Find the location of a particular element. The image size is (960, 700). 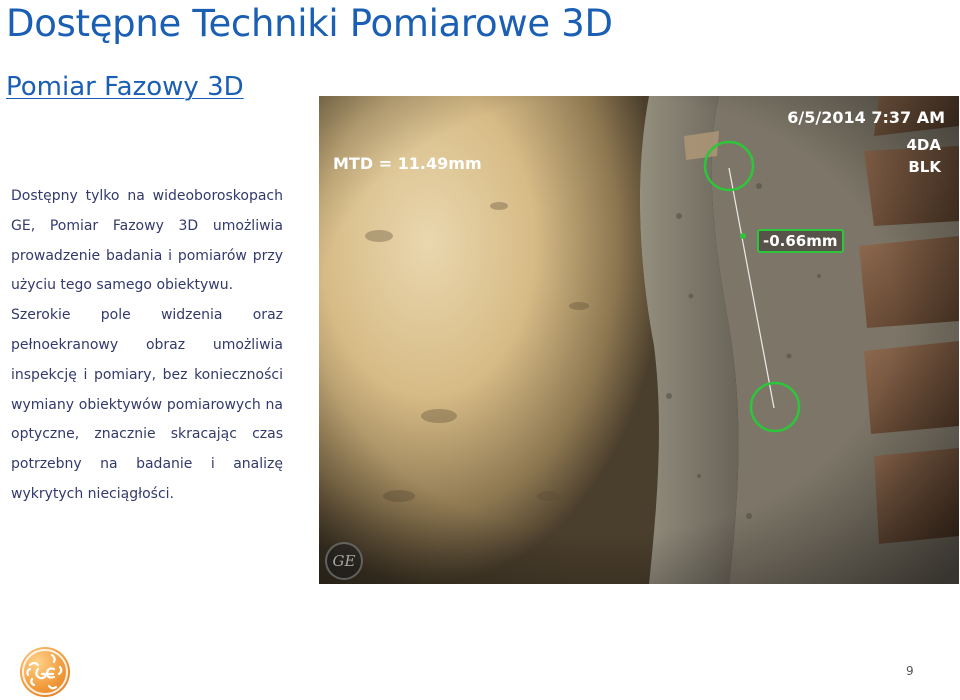

ge-logo-icon is located at coordinates (45, 672).